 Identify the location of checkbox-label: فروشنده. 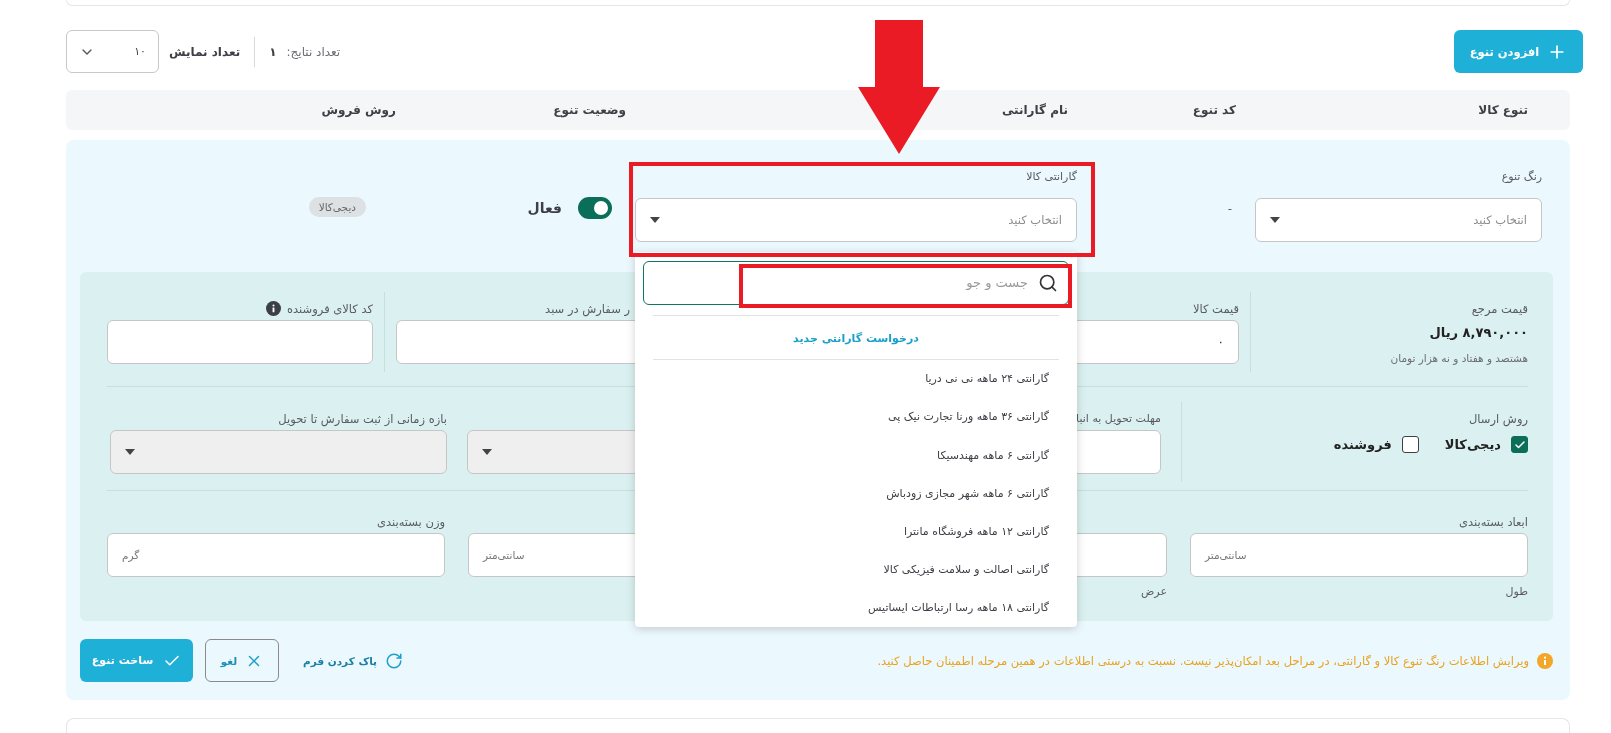
(1362, 444).